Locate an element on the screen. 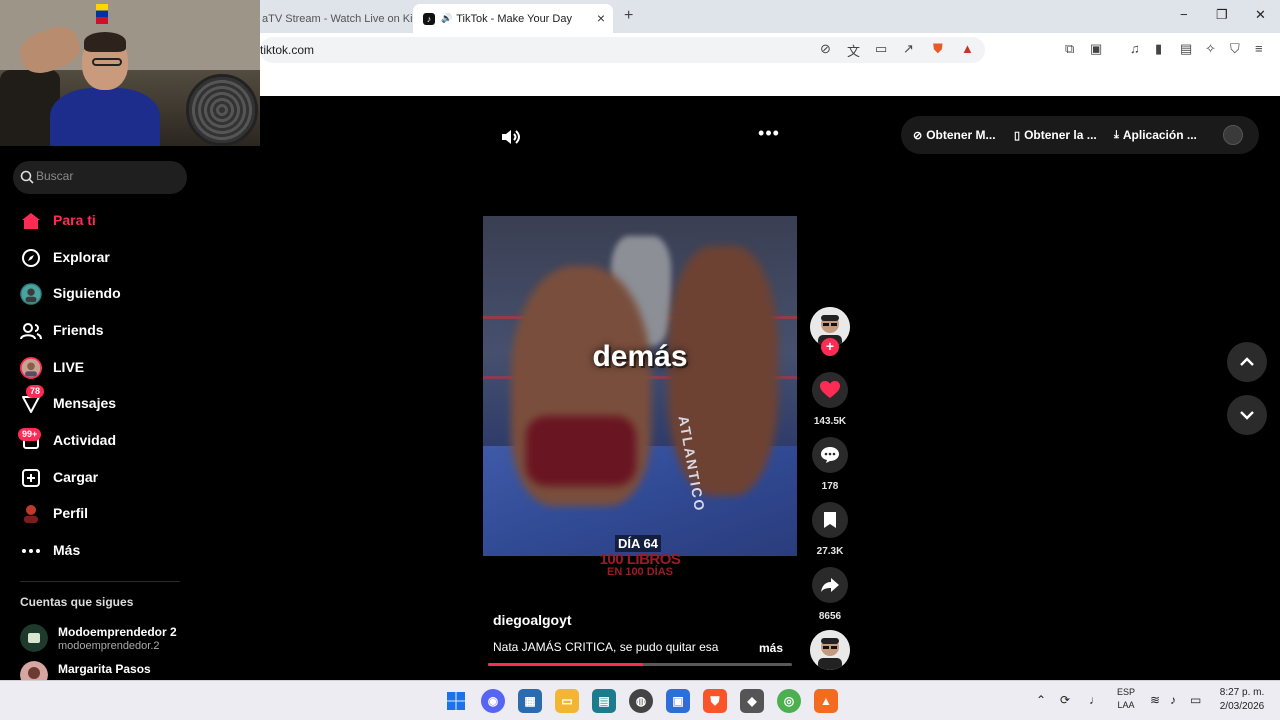 The width and height of the screenshot is (1280, 720). like-button is located at coordinates (830, 390).